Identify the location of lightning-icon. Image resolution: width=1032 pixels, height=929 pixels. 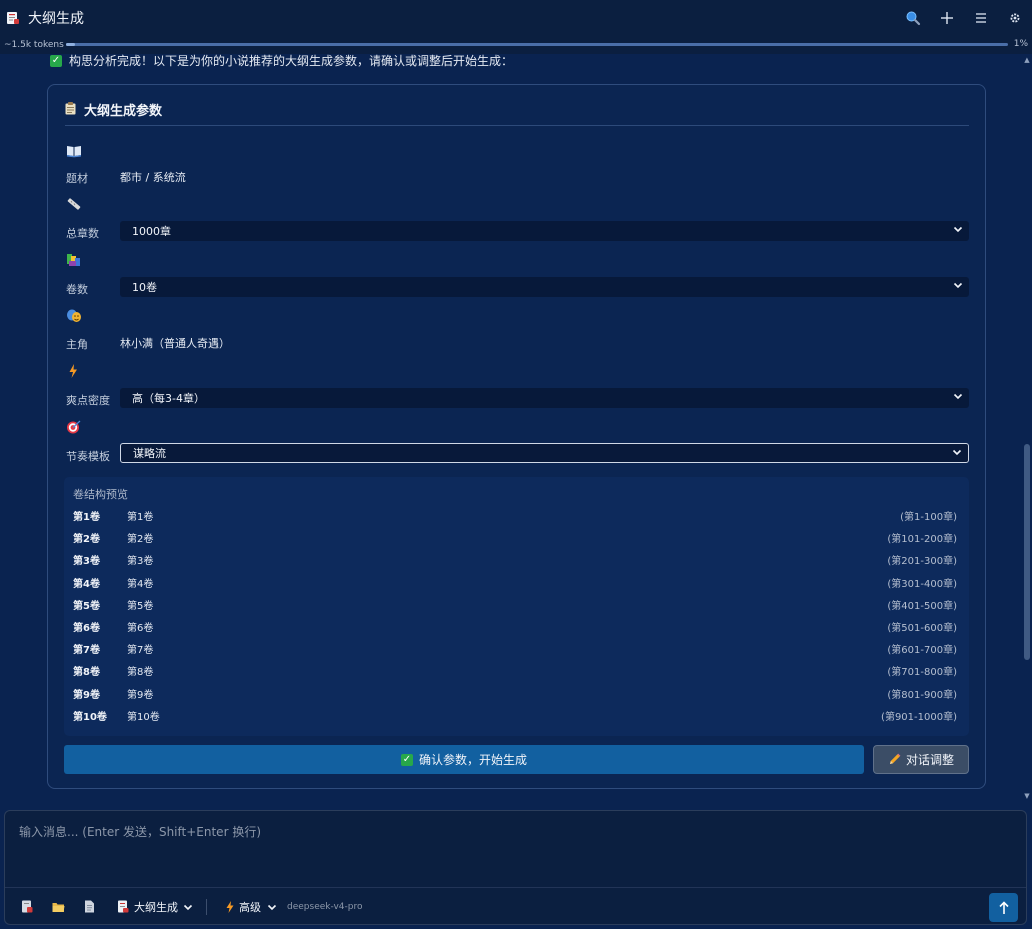
(230, 906).